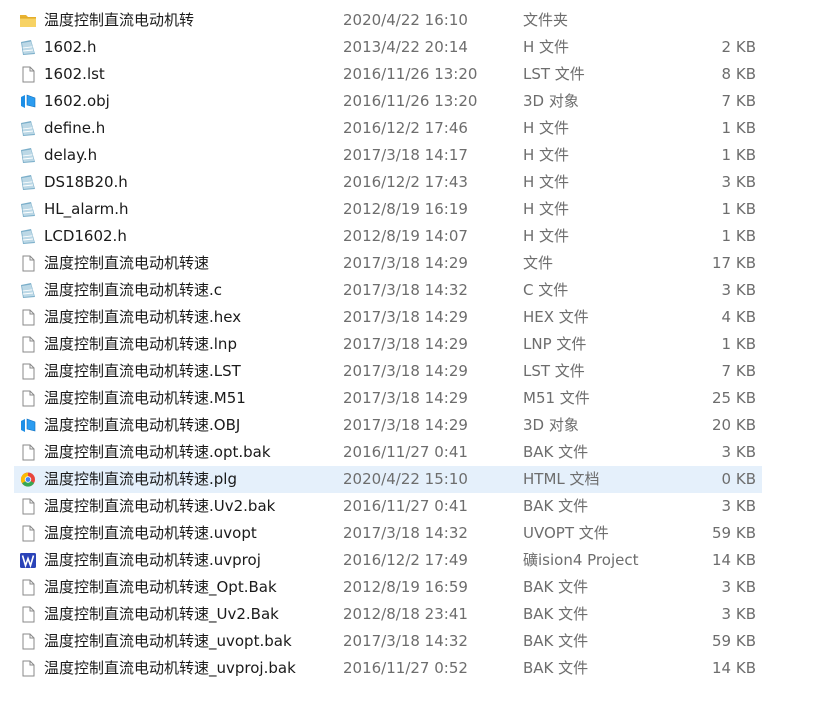 Image resolution: width=836 pixels, height=723 pixels. Describe the element at coordinates (142, 371) in the screenshot. I see `file-name: 温度控制直流电动机转速.LST` at that location.